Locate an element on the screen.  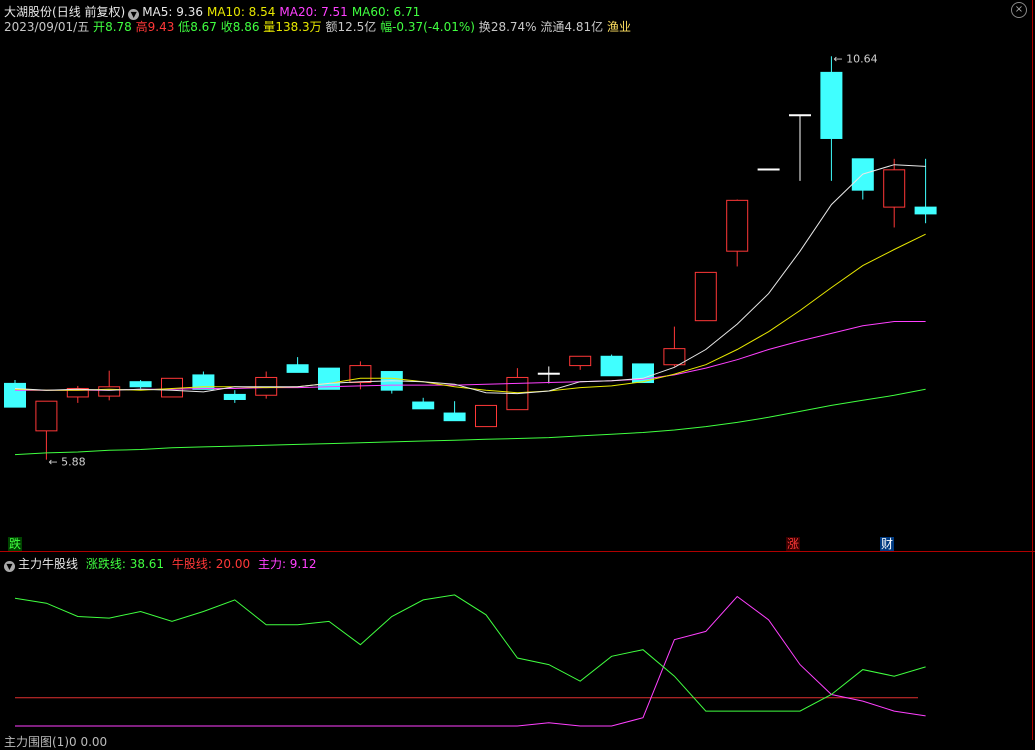
indicator-name: 主力牛股线 is located at coordinates (48, 564).